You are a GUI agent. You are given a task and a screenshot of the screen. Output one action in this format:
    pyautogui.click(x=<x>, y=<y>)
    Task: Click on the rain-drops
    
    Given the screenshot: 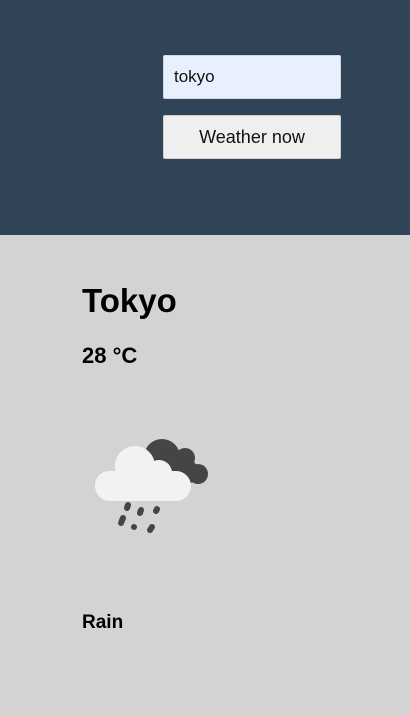 What is the action you would take?
    pyautogui.click(x=139, y=517)
    